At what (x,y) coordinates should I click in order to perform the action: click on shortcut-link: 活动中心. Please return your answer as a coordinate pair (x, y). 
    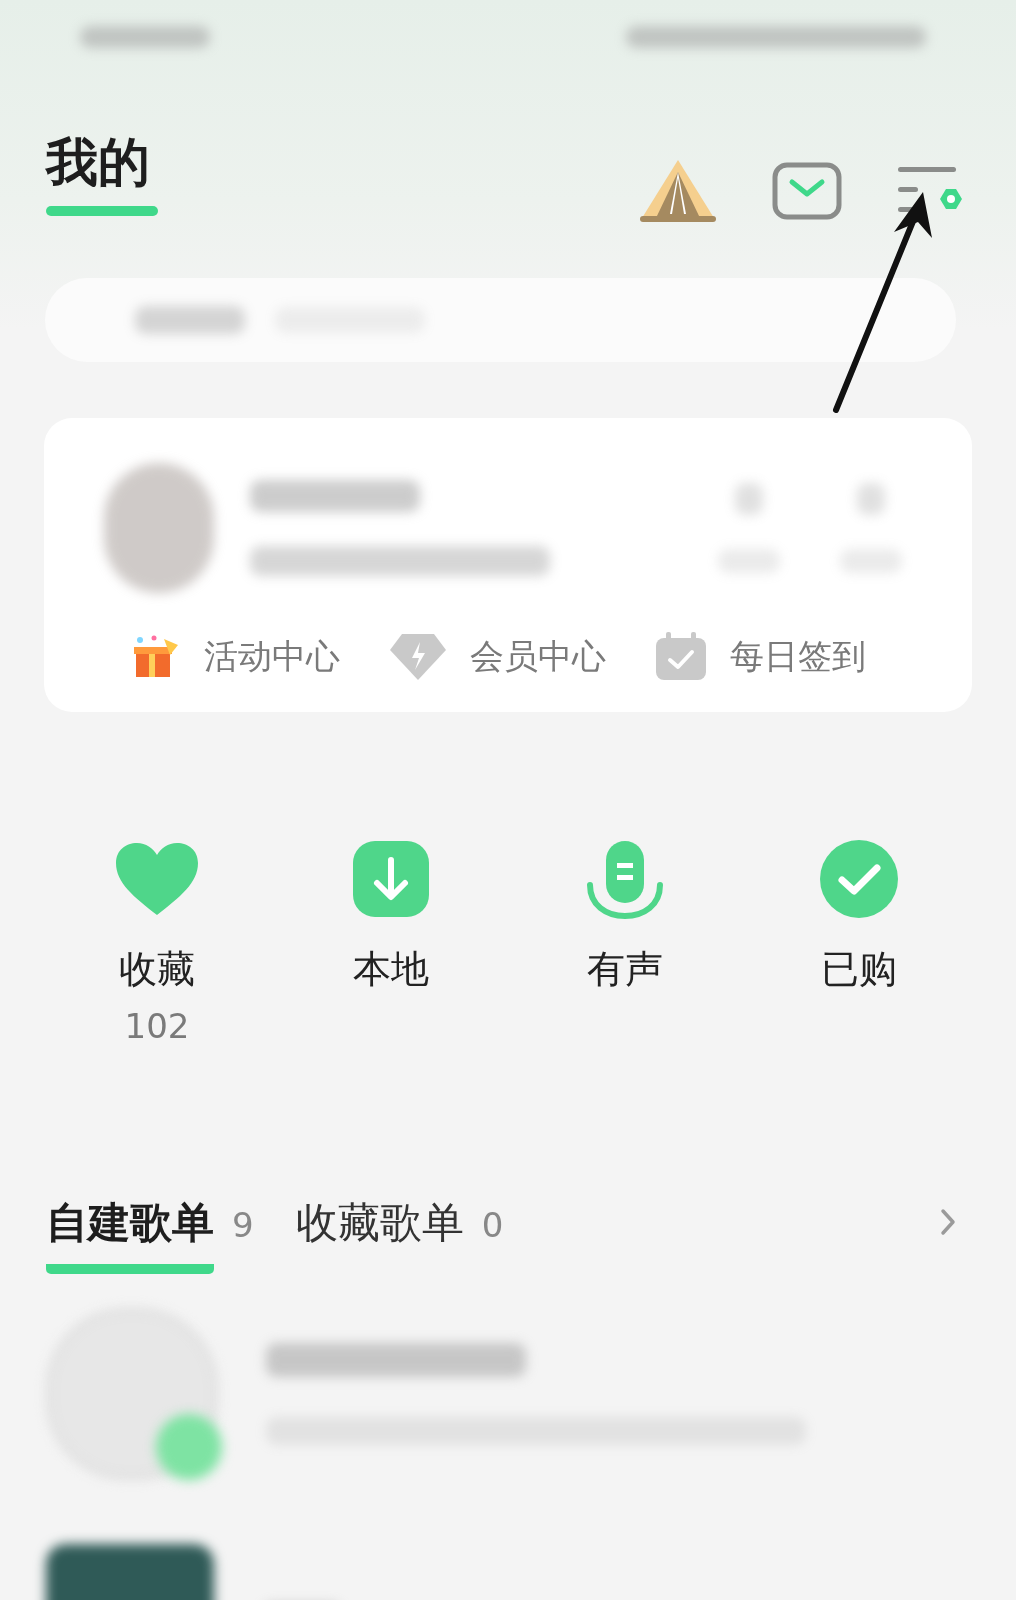
    Looking at the image, I should click on (272, 657).